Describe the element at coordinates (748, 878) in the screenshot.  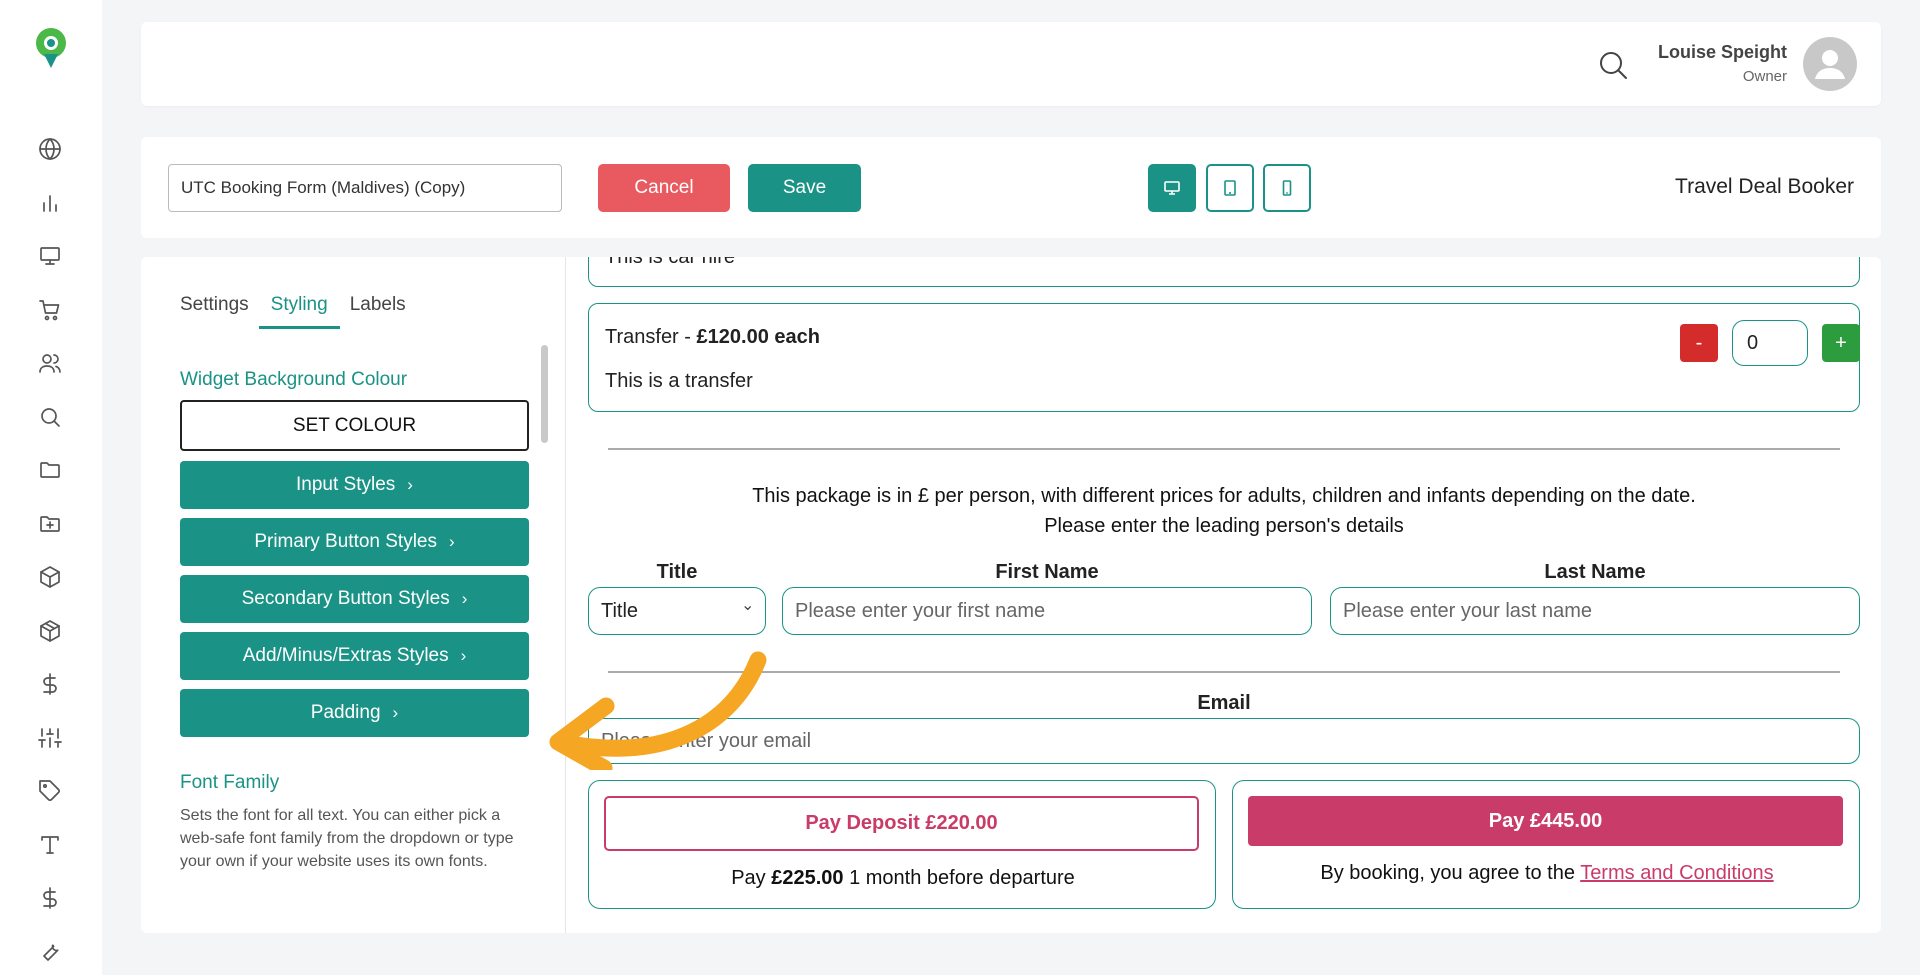
I see `deposit-note-prefix: Pay` at that location.